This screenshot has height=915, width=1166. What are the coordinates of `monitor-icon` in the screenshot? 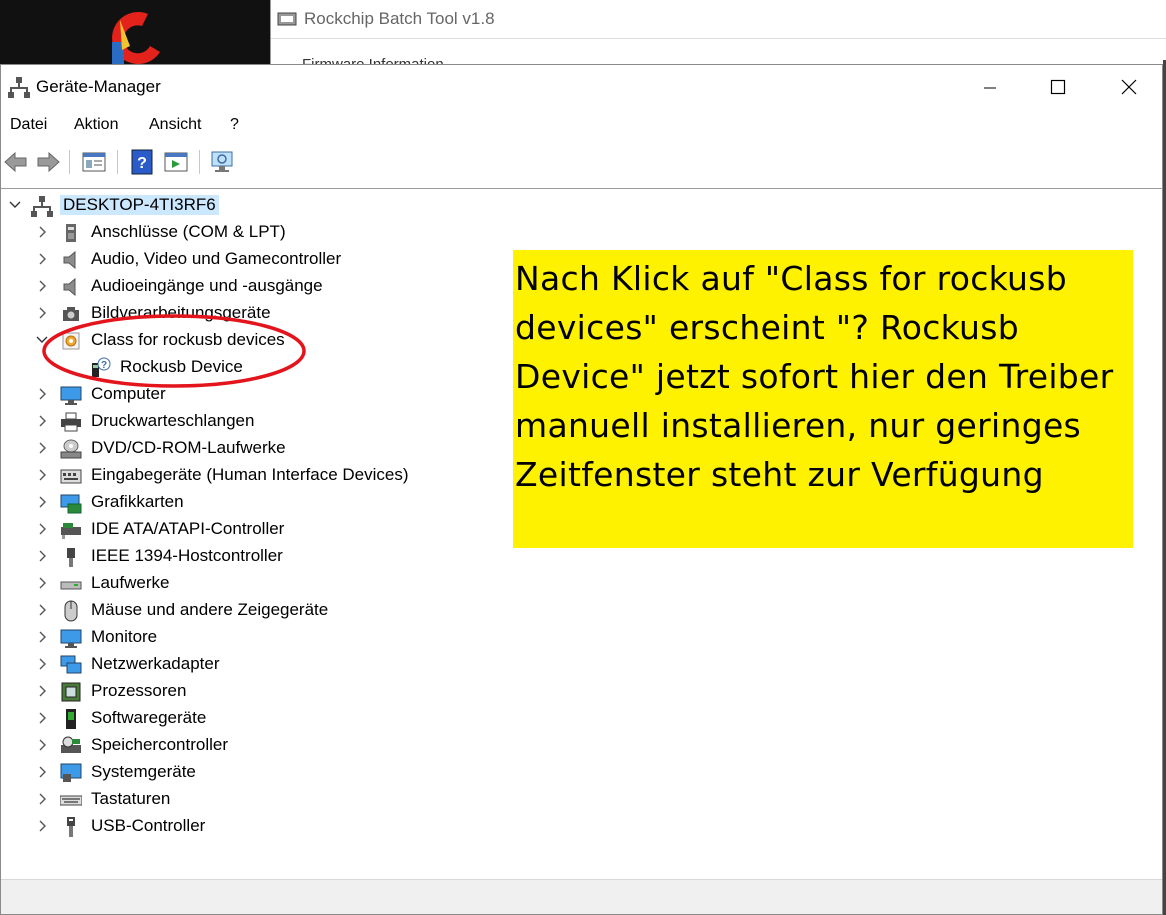 It's located at (71, 638).